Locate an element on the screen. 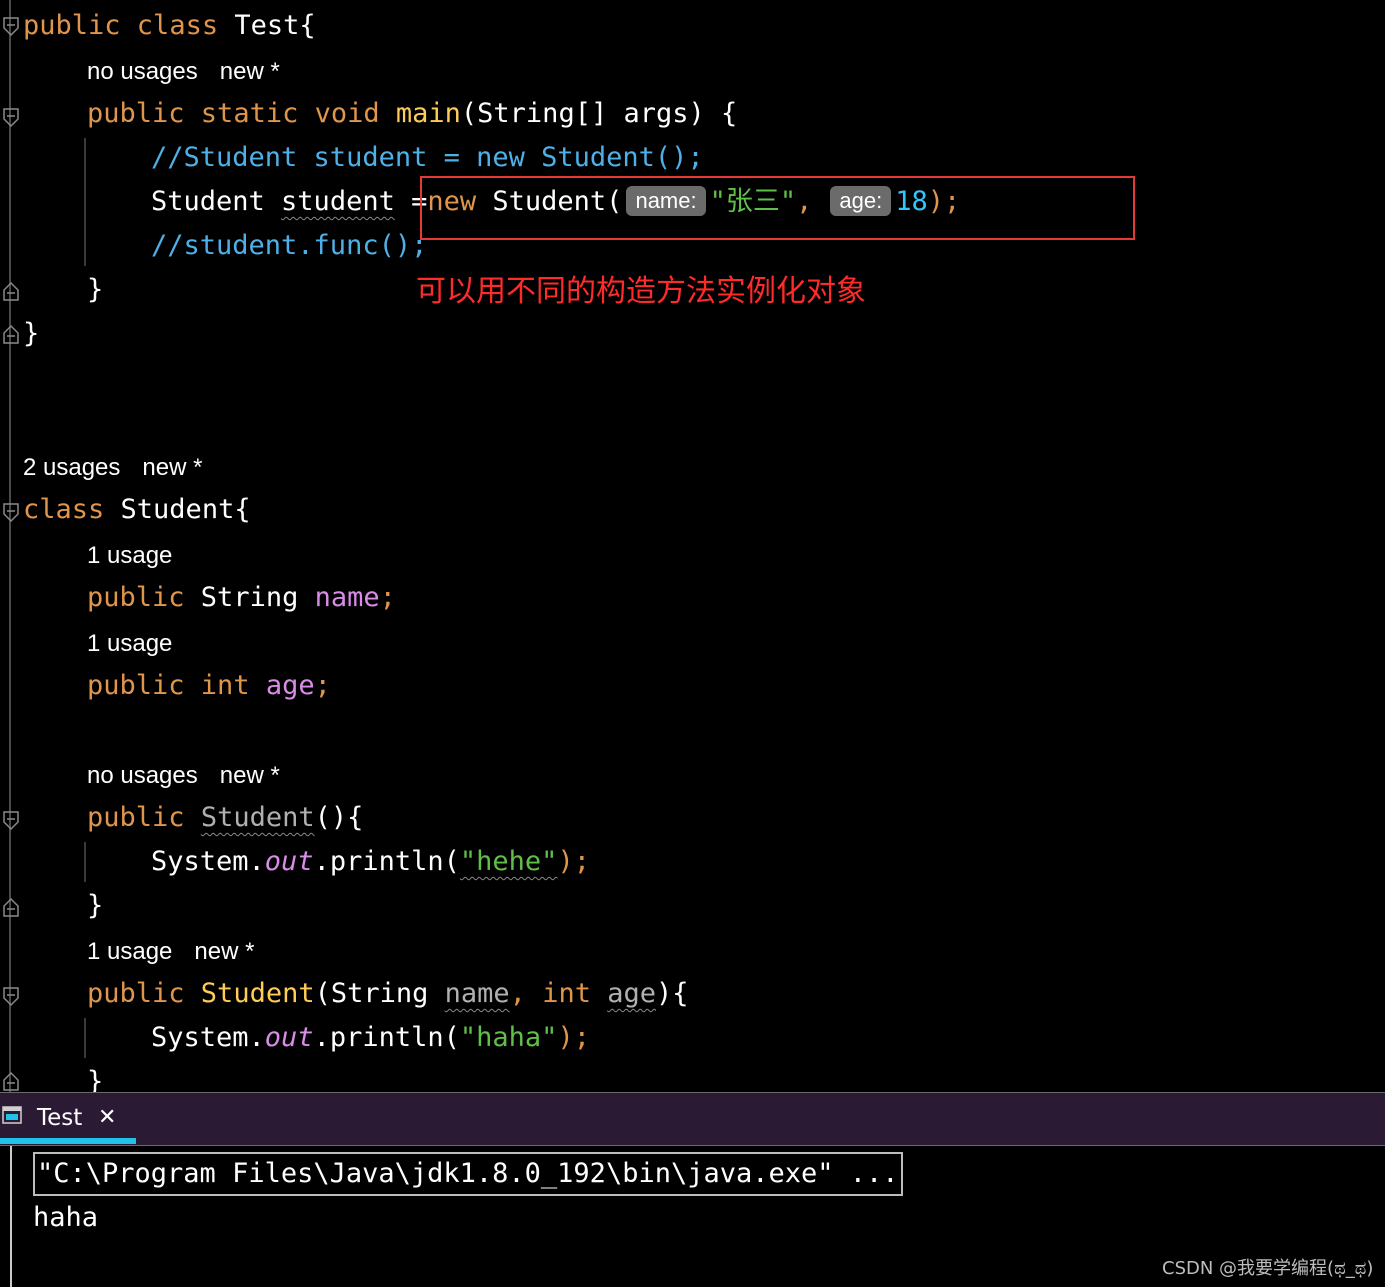 The width and height of the screenshot is (1385, 1287). code-line-println: System.out.println("haha"); is located at coordinates (370, 1038).